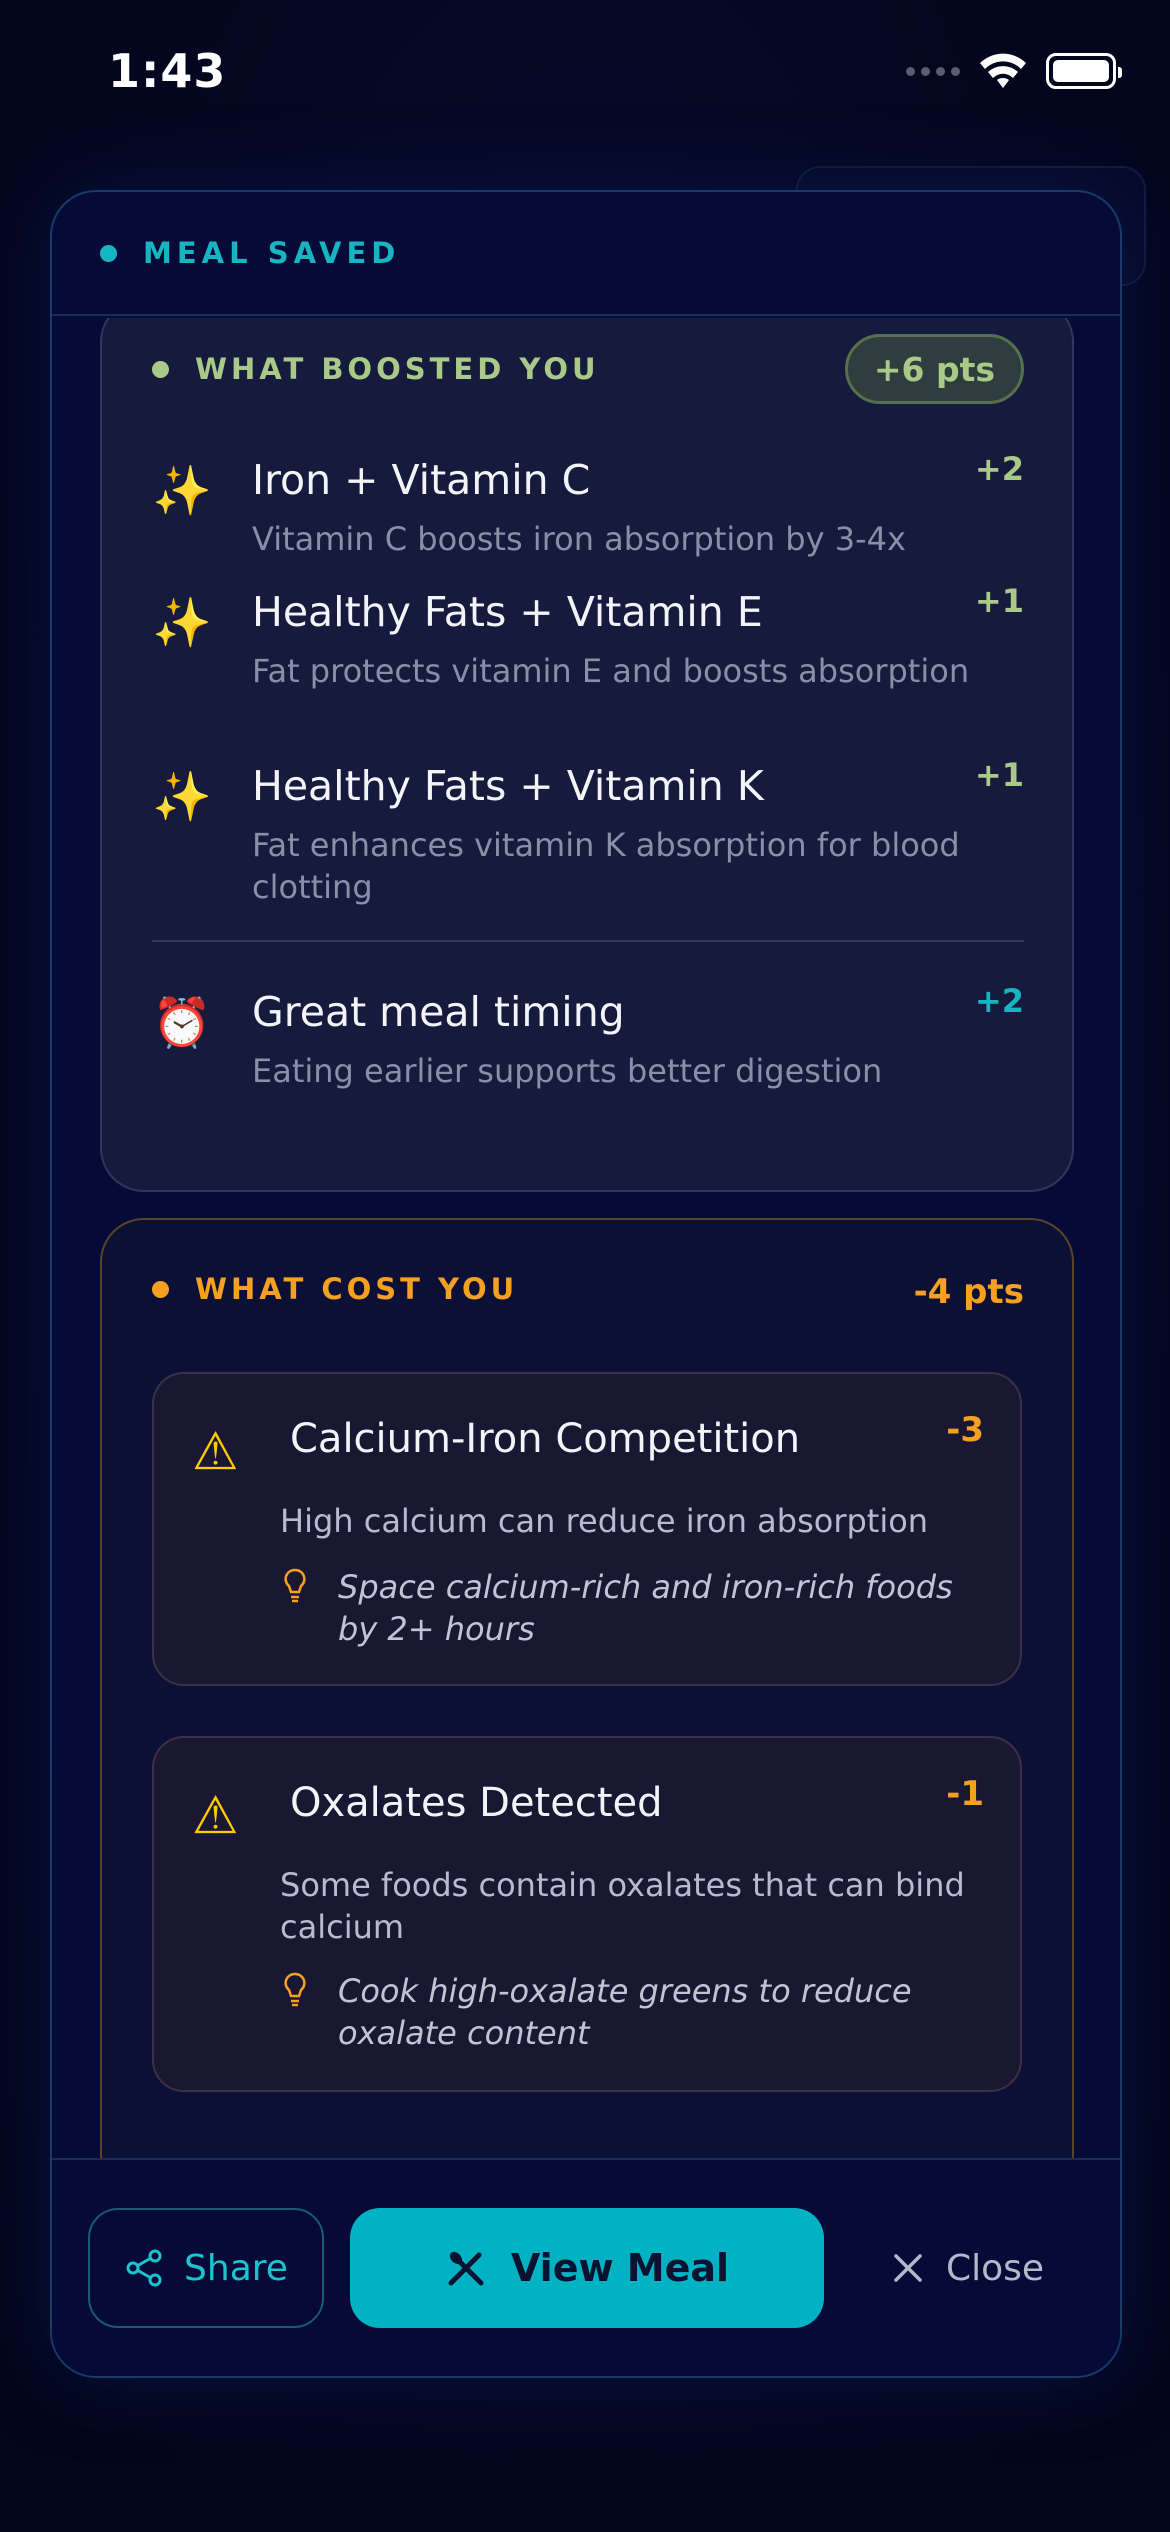  Describe the element at coordinates (995, 2268) in the screenshot. I see `close-label: Close` at that location.